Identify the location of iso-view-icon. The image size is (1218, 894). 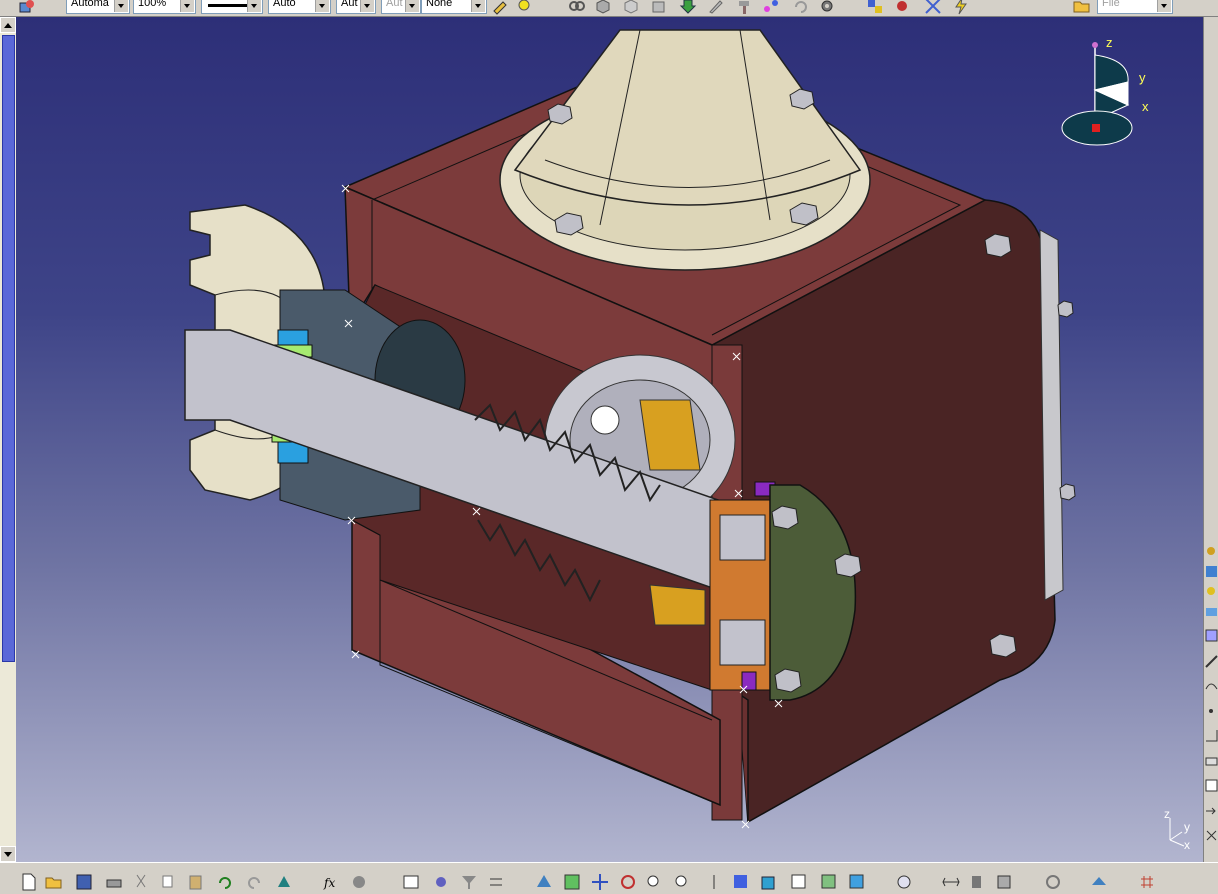
(741, 882).